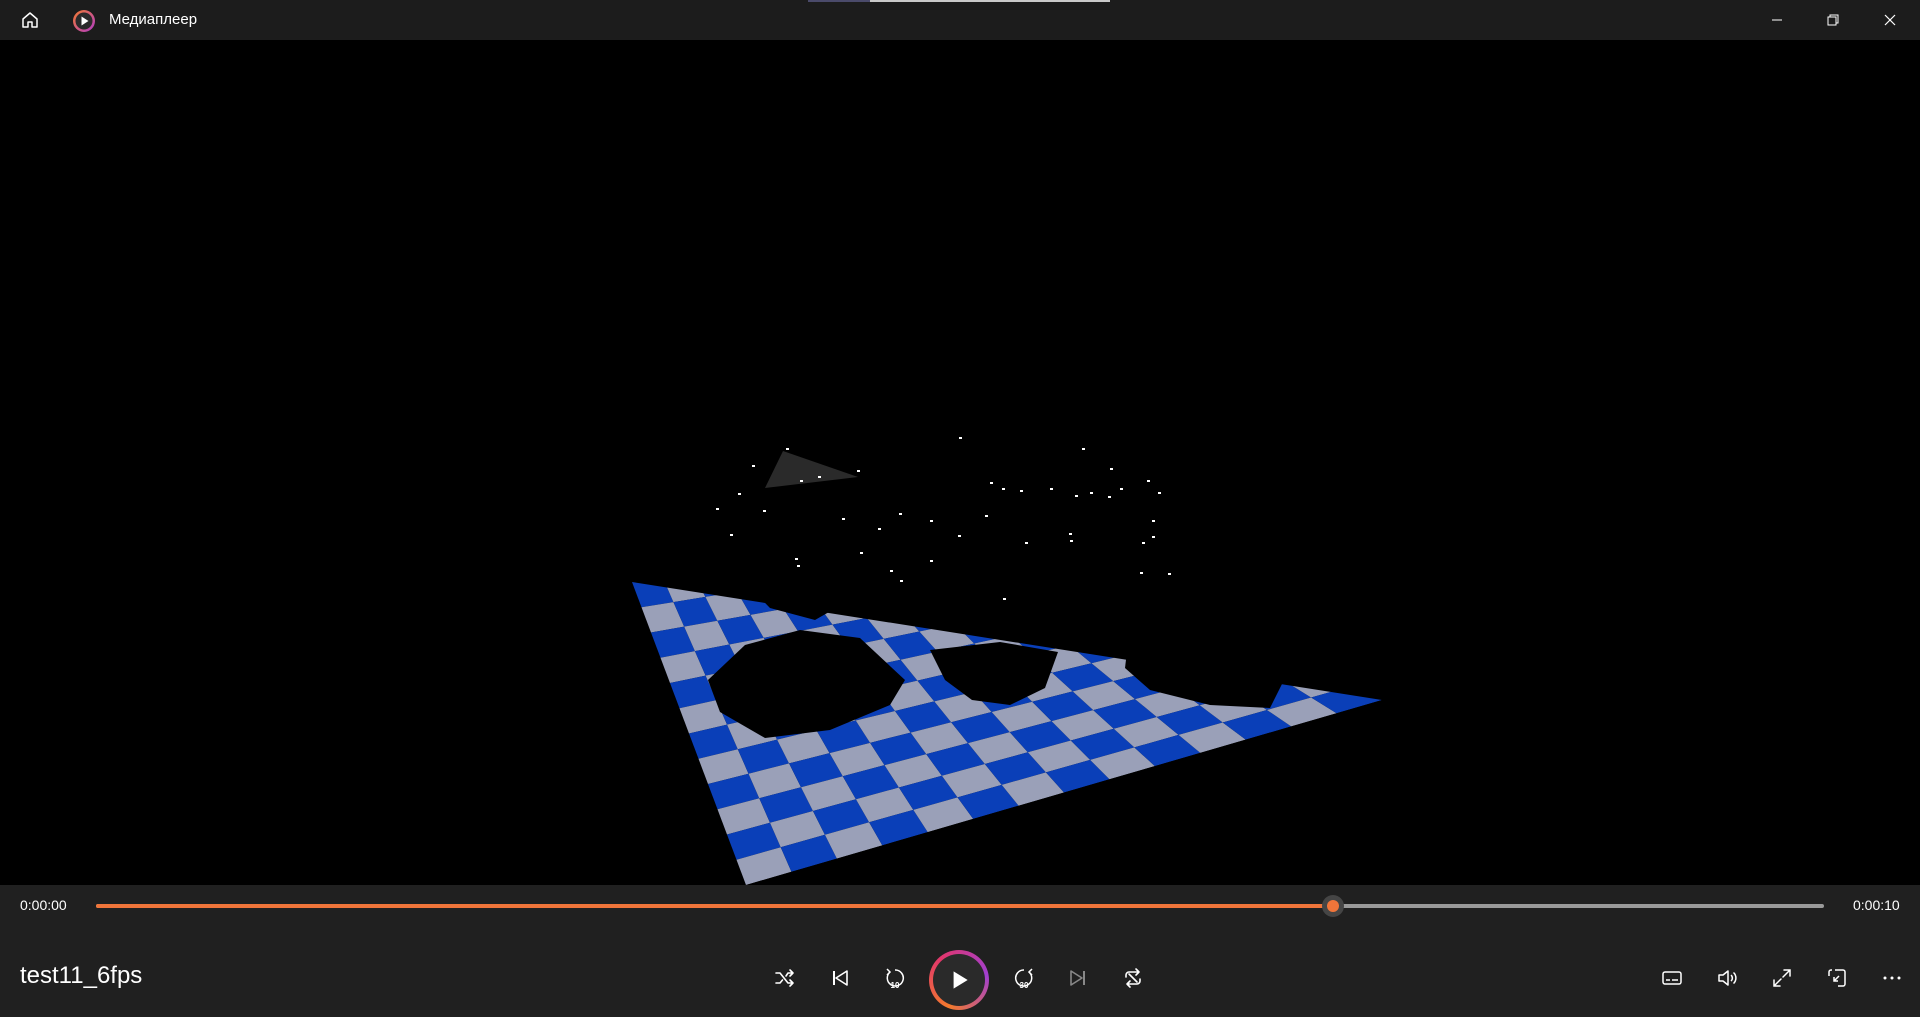  What do you see at coordinates (1727, 978) in the screenshot?
I see `volume-button` at bounding box center [1727, 978].